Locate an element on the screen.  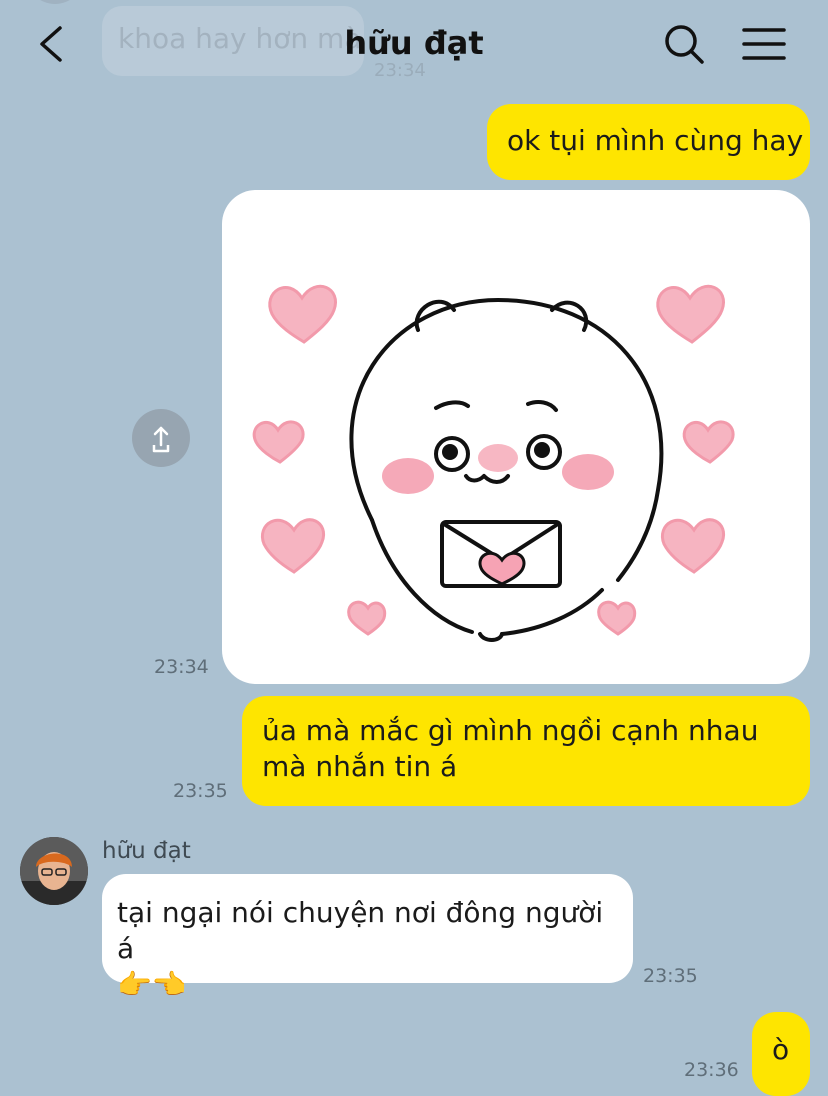
message-bubble-me: ò is located at coordinates (781, 1054).